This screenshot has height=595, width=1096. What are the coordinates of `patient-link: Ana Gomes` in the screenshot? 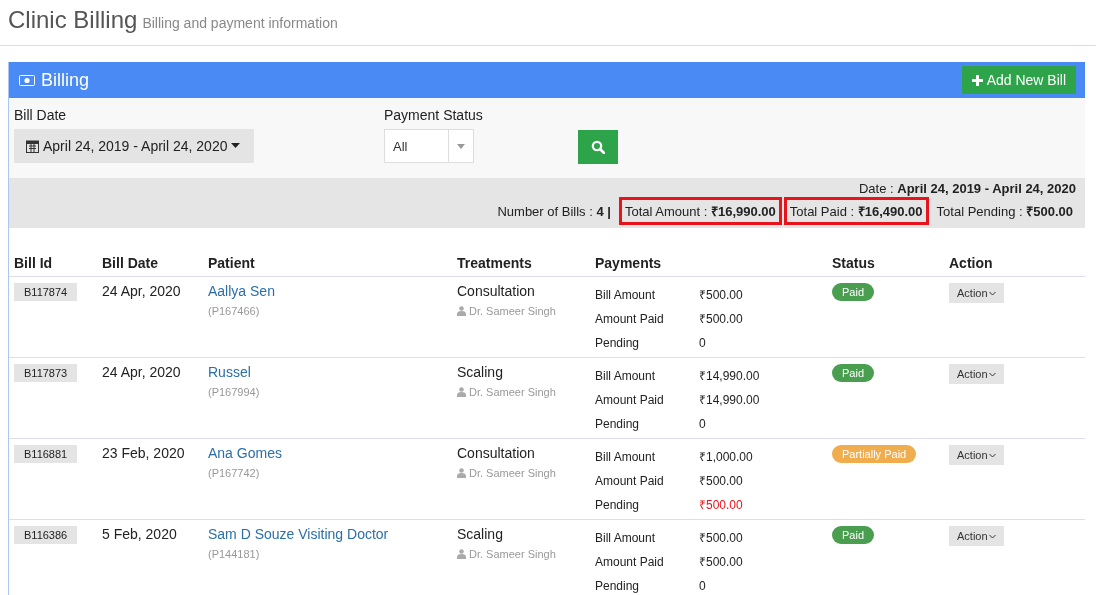 It's located at (245, 453).